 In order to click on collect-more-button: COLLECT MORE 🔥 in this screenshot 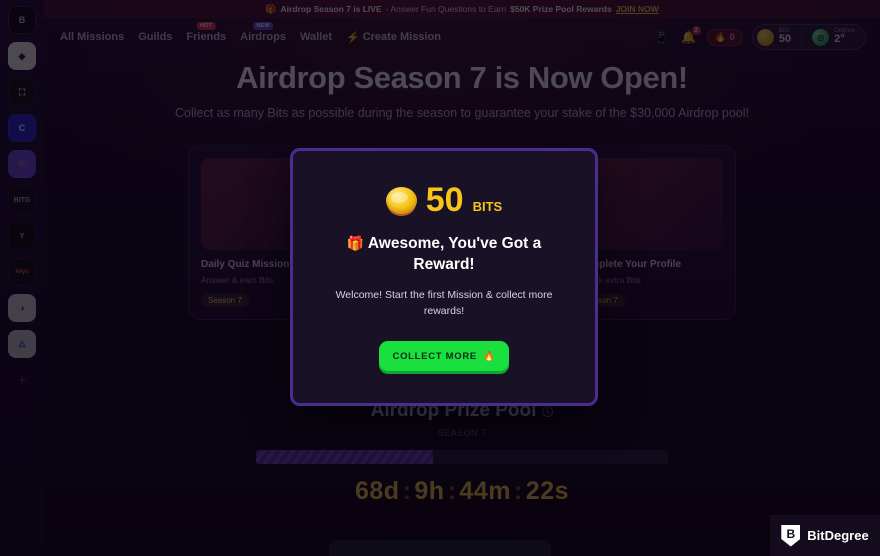, I will do `click(444, 356)`.